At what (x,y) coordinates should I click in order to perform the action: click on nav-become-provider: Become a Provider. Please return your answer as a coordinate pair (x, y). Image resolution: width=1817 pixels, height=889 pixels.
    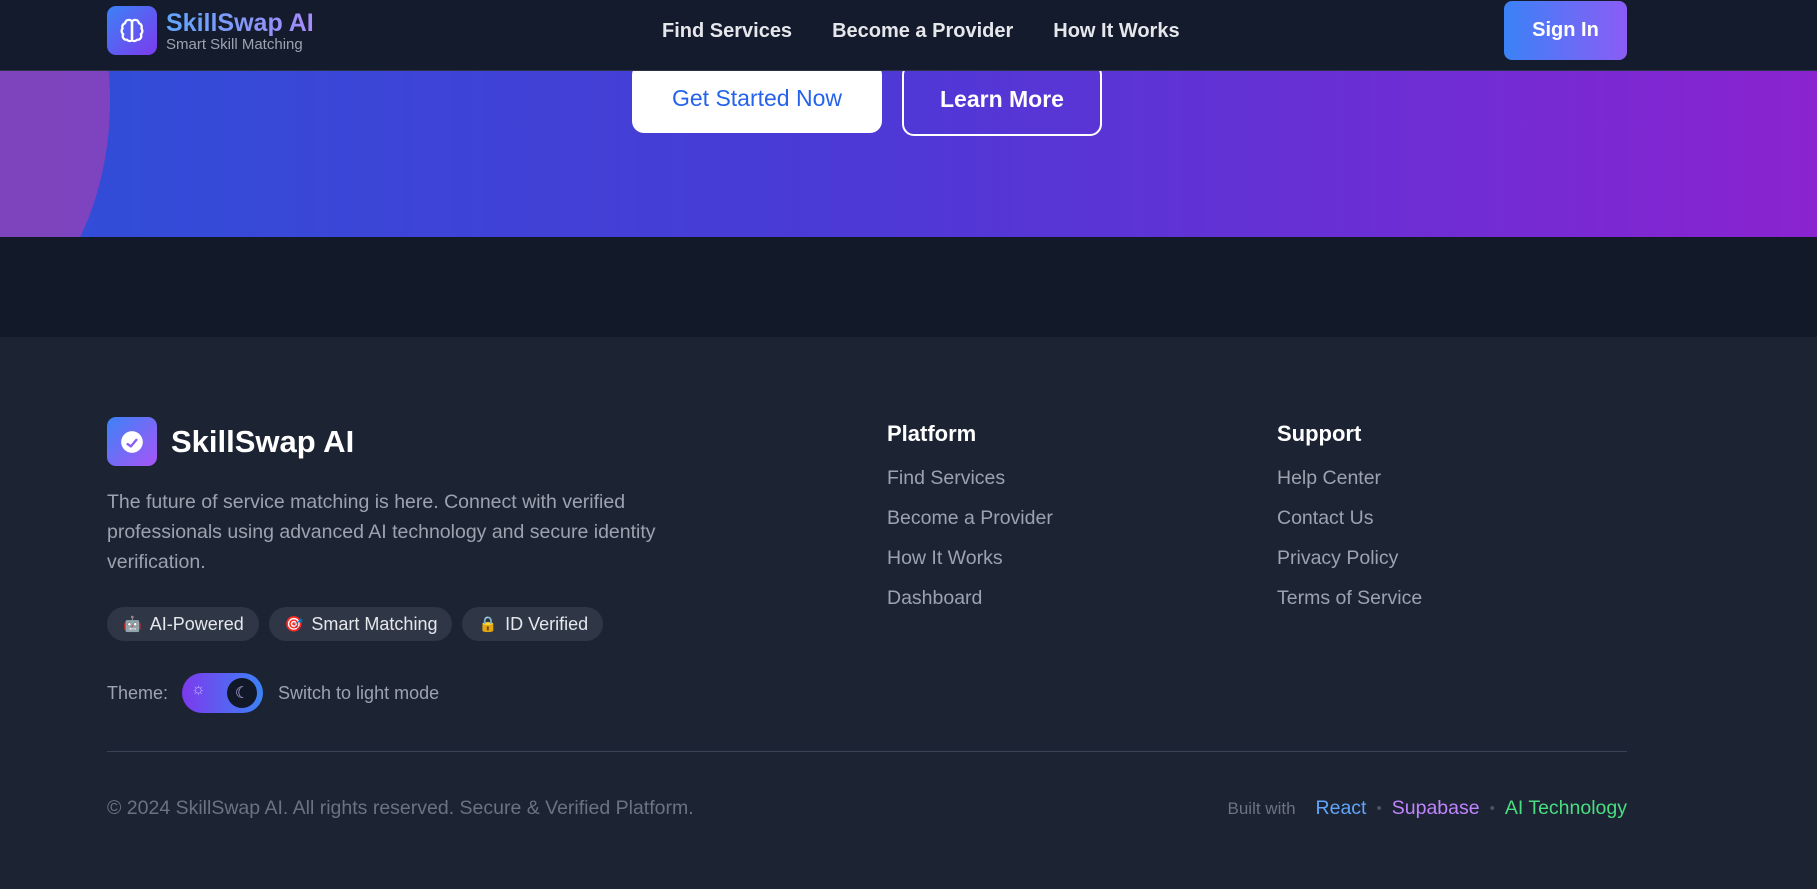
    Looking at the image, I should click on (922, 31).